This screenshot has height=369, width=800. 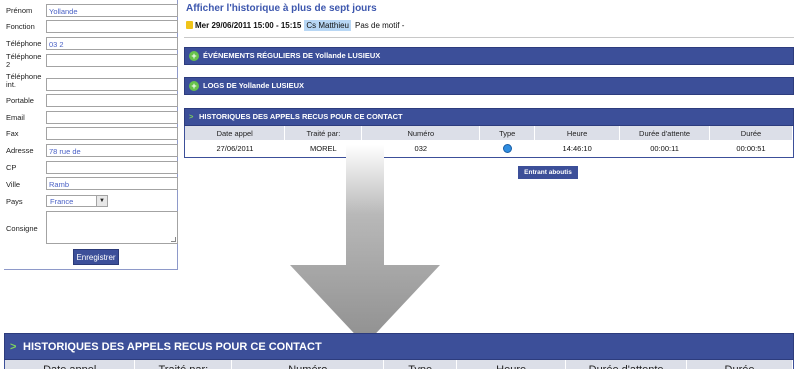 I want to click on incoming-call-icon, so click(x=507, y=148).